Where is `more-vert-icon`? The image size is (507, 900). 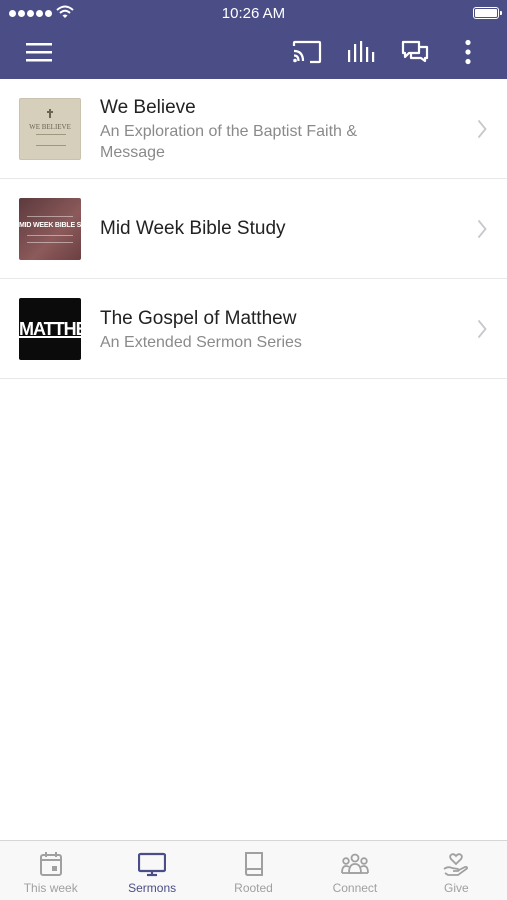 more-vert-icon is located at coordinates (468, 52).